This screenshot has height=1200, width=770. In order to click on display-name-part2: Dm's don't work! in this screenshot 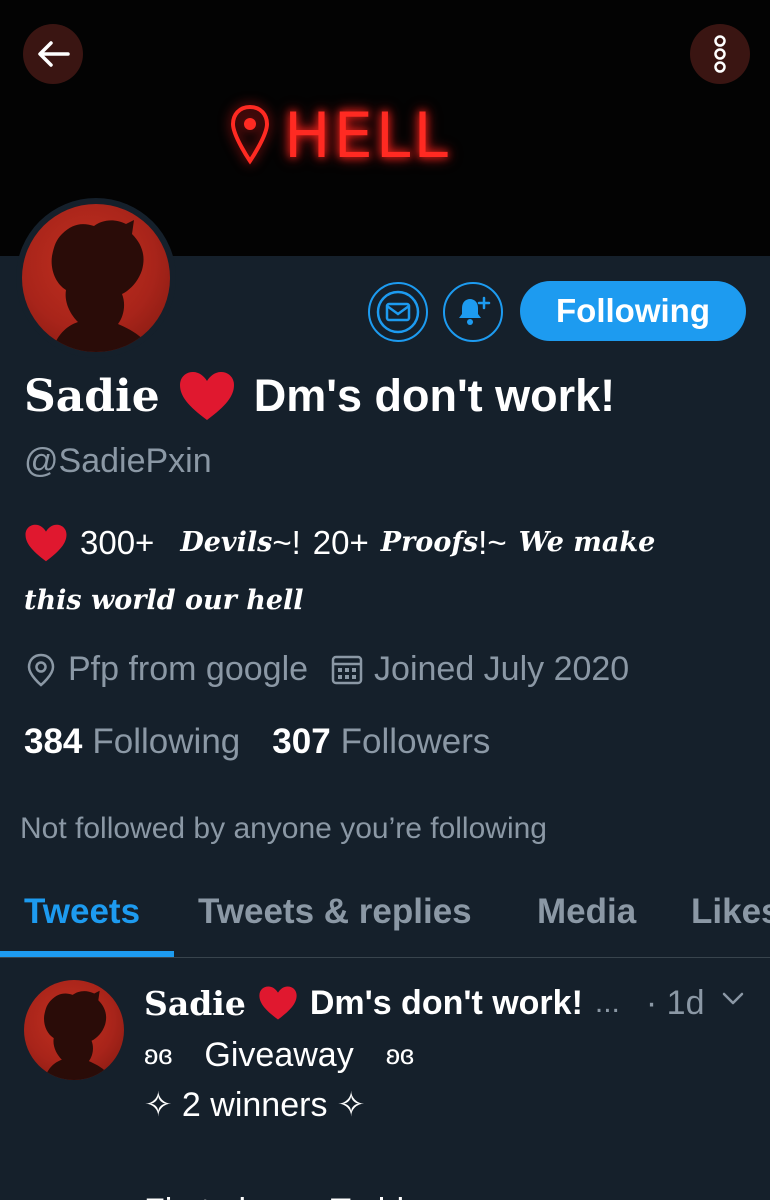, I will do `click(434, 395)`.